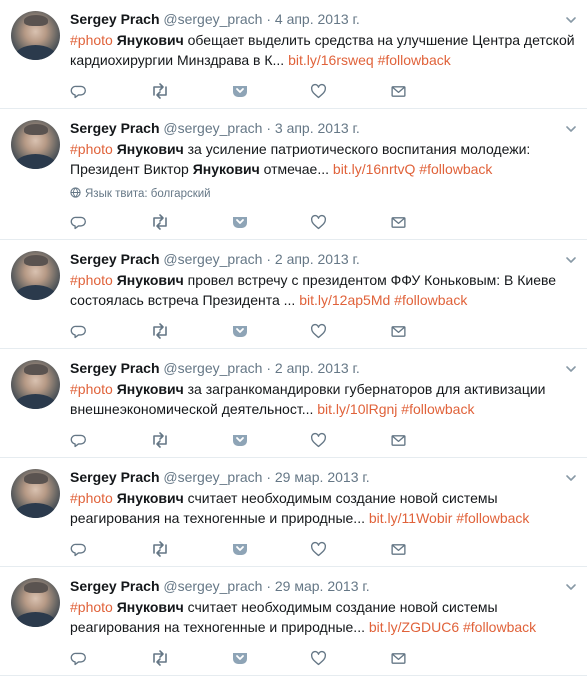  Describe the element at coordinates (317, 128) in the screenshot. I see `tweet-date: 3 апр. 2013 г.` at that location.